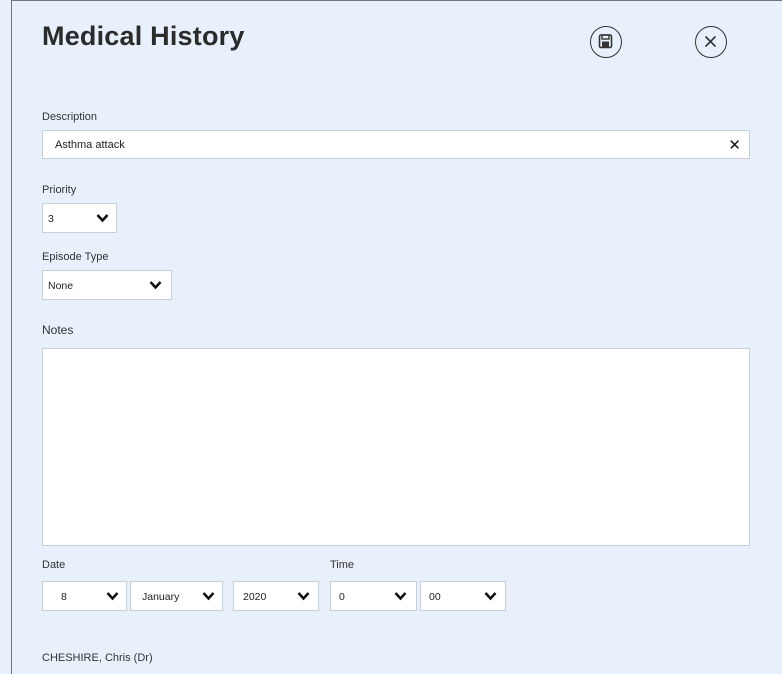  I want to click on date-year-select: 2020, so click(276, 596).